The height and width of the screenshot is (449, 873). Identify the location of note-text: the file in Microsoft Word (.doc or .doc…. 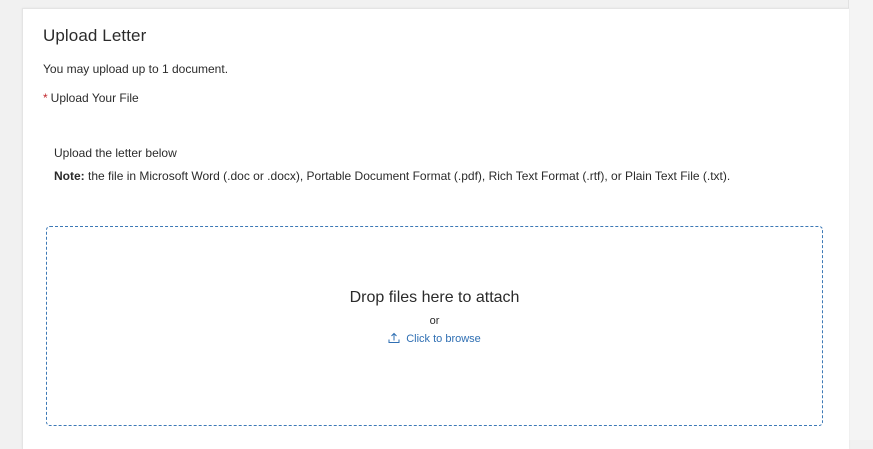
(407, 176).